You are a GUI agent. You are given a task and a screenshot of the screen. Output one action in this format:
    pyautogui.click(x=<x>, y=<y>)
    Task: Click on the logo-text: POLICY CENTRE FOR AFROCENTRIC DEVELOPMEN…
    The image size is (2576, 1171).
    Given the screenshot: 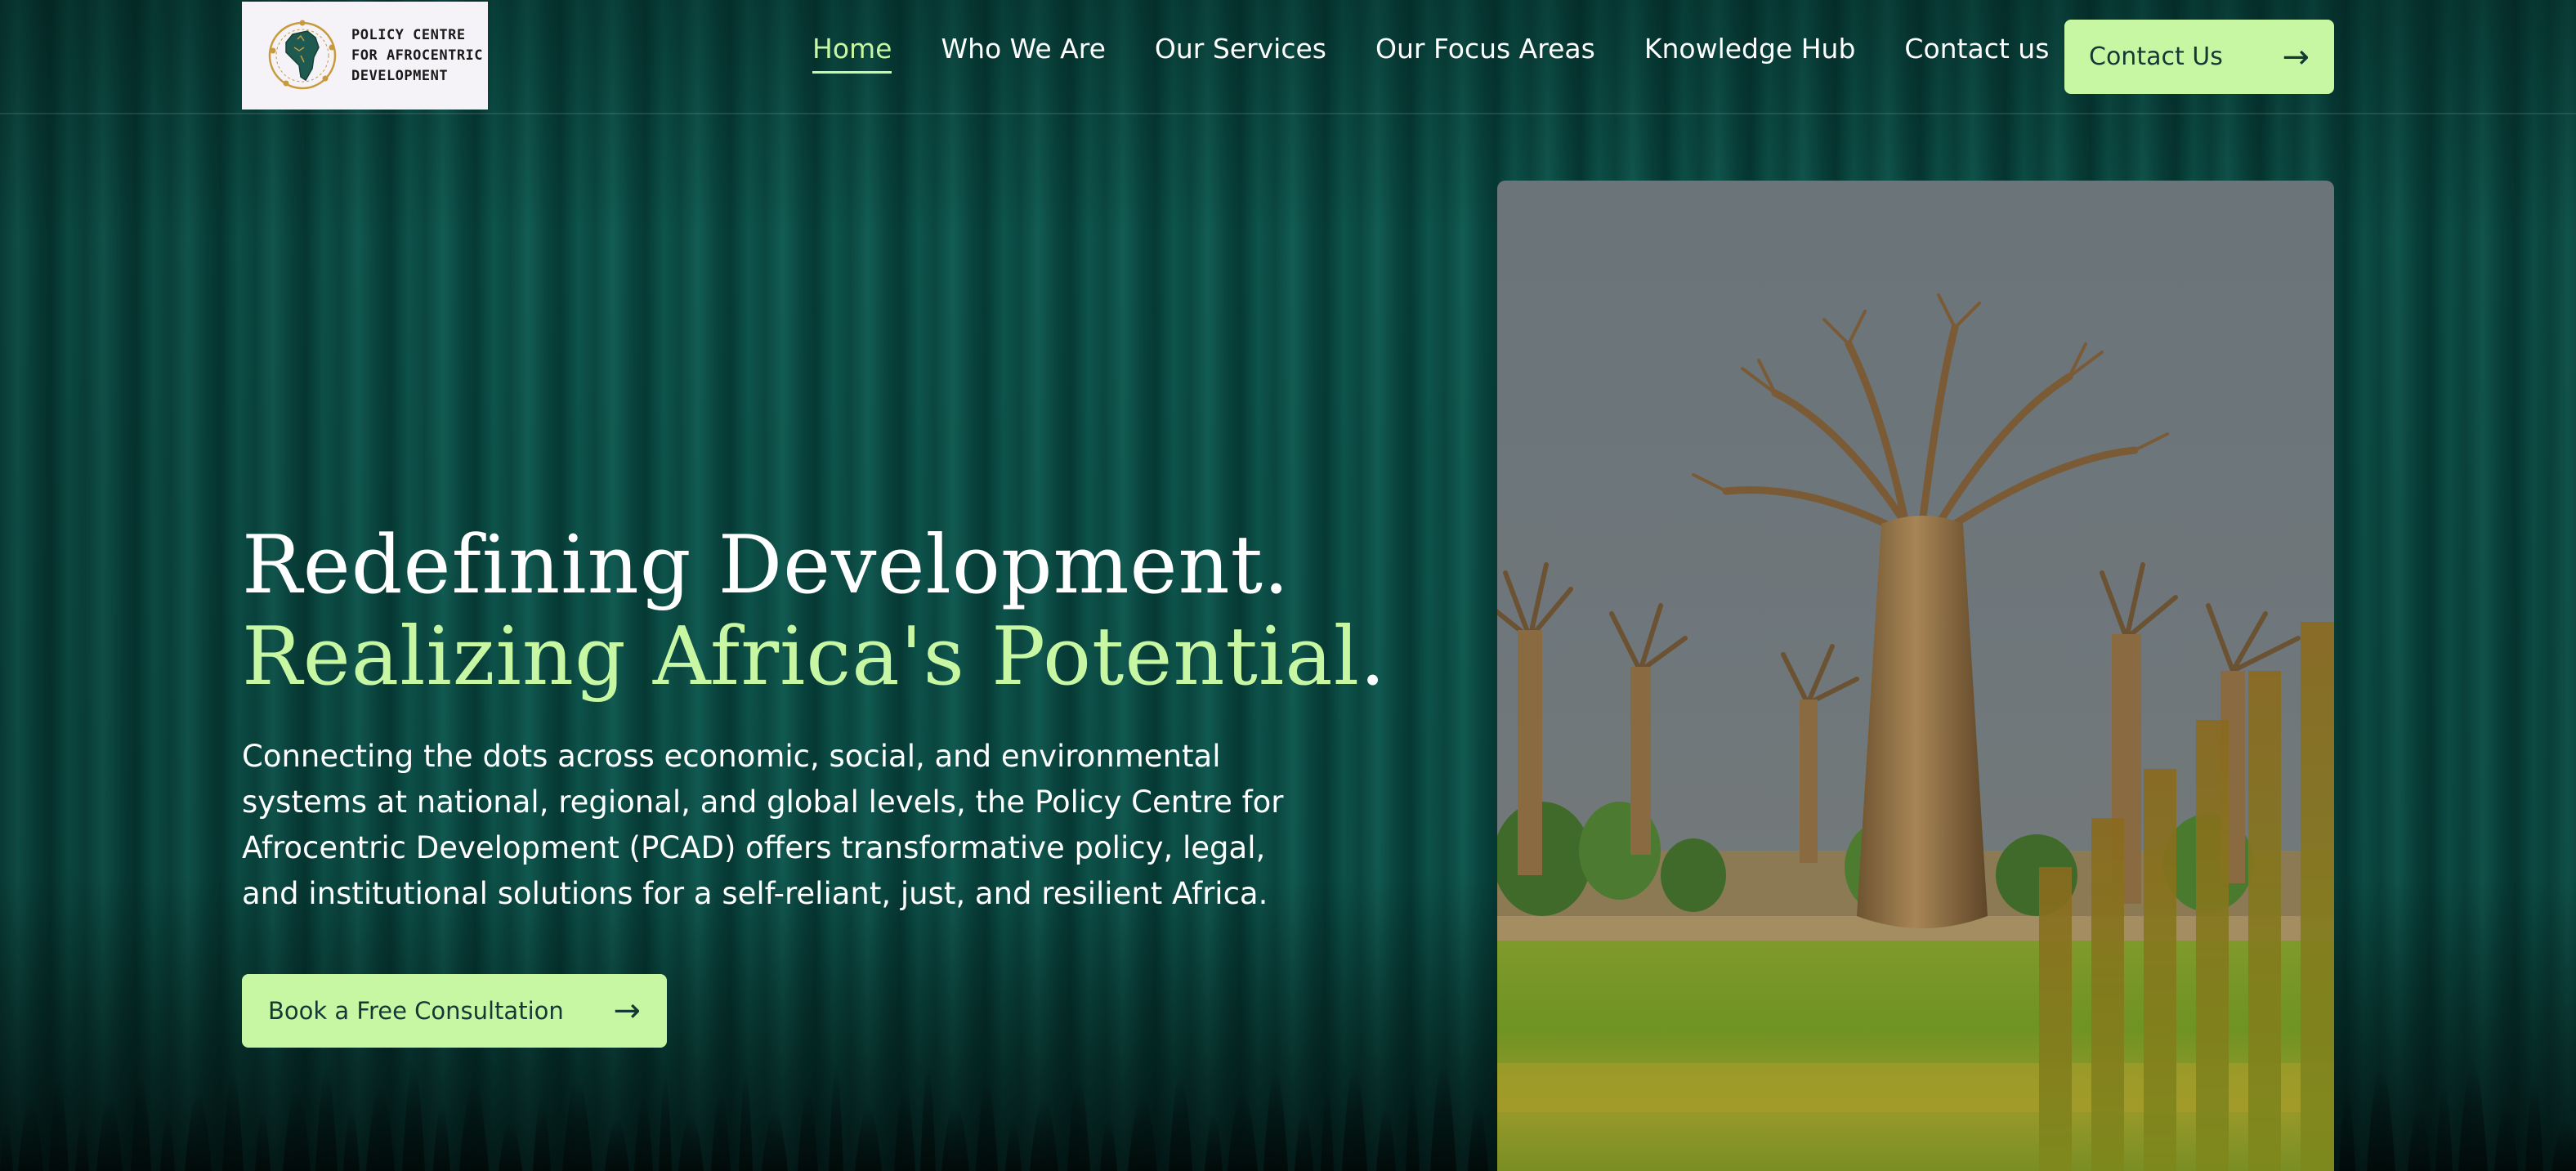 What is the action you would take?
    pyautogui.click(x=417, y=56)
    